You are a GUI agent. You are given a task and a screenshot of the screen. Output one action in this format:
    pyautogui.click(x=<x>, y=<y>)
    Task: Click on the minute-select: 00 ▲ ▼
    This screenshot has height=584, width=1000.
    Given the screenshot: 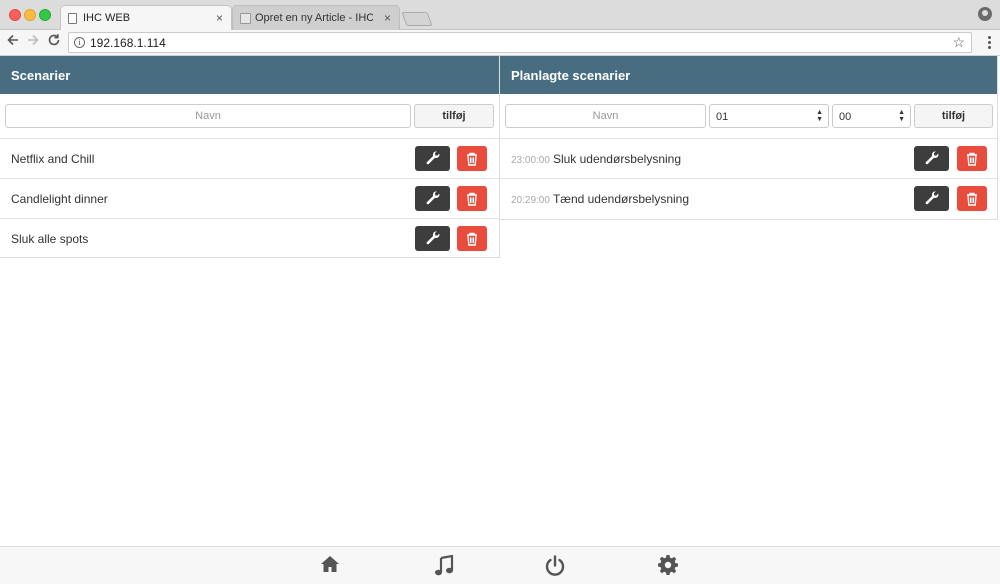 What is the action you would take?
    pyautogui.click(x=871, y=116)
    